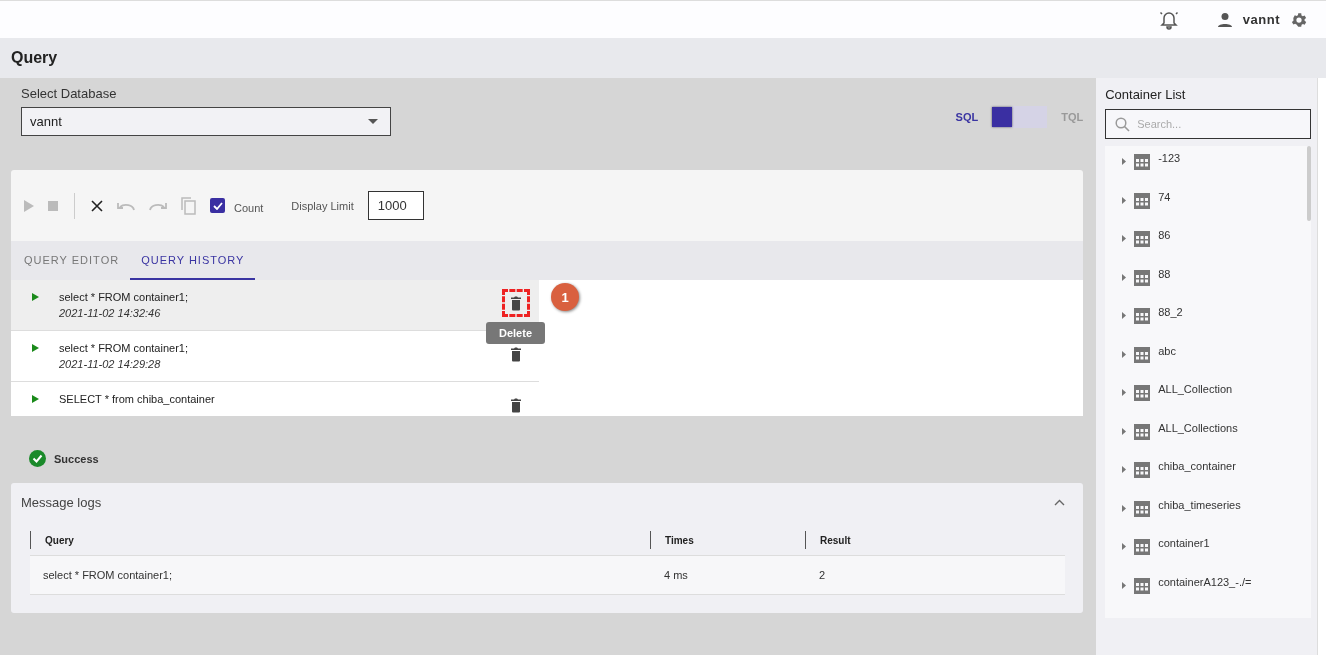 This screenshot has width=1326, height=655. What do you see at coordinates (107, 575) in the screenshot?
I see `table-cell: select * FROM container1;` at bounding box center [107, 575].